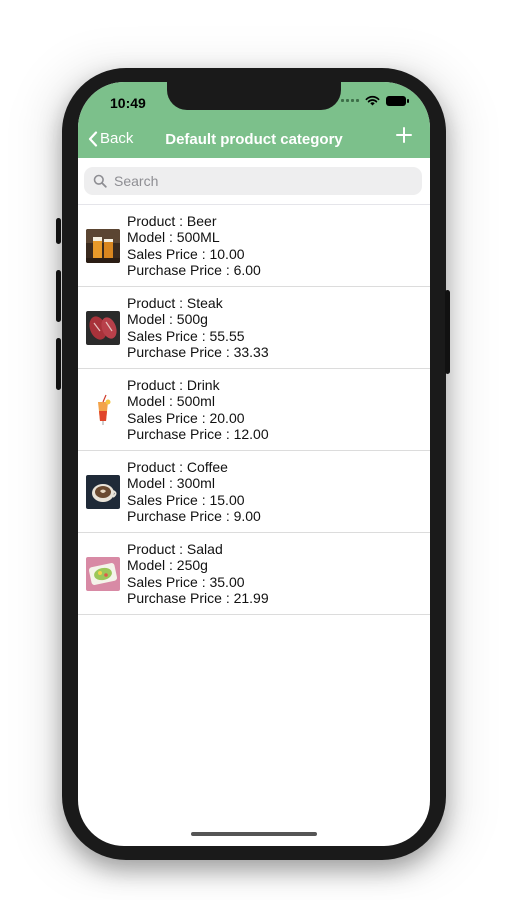 This screenshot has width=507, height=900. Describe the element at coordinates (404, 135) in the screenshot. I see `plus-icon` at that location.